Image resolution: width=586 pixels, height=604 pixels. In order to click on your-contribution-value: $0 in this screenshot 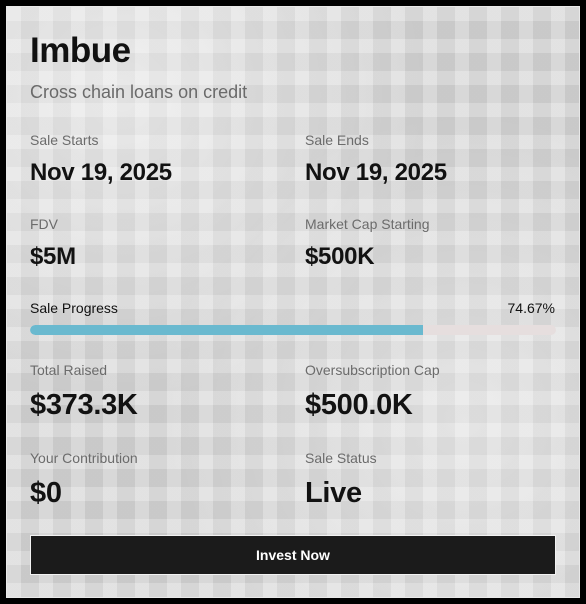, I will do `click(46, 493)`.